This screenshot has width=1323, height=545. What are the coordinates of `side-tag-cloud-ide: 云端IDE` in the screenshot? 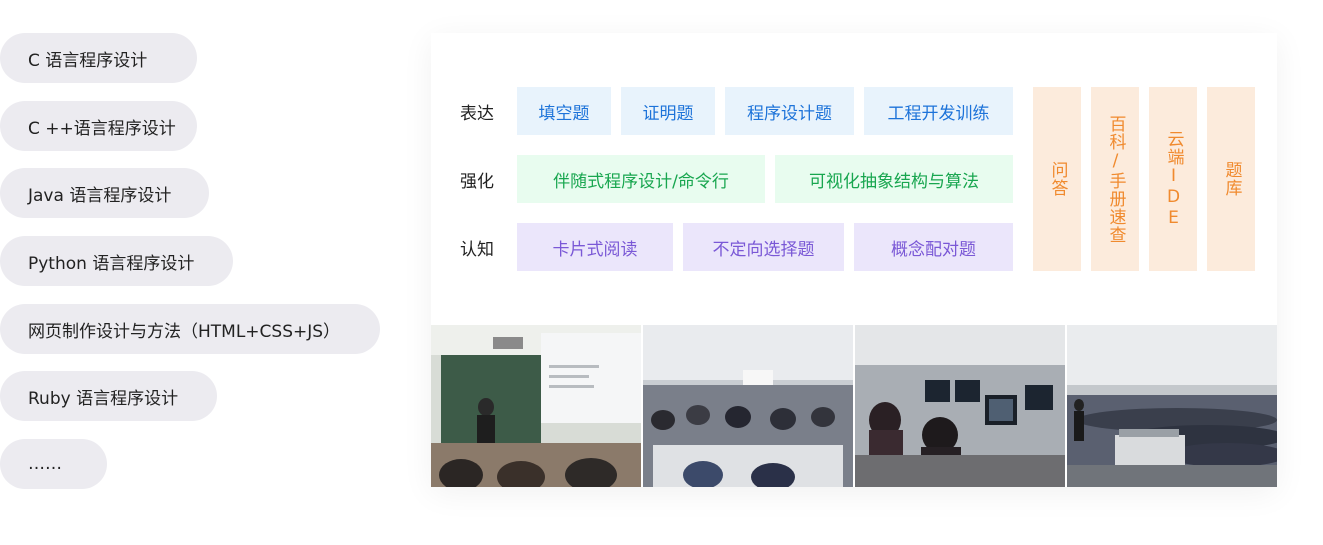 It's located at (1173, 179).